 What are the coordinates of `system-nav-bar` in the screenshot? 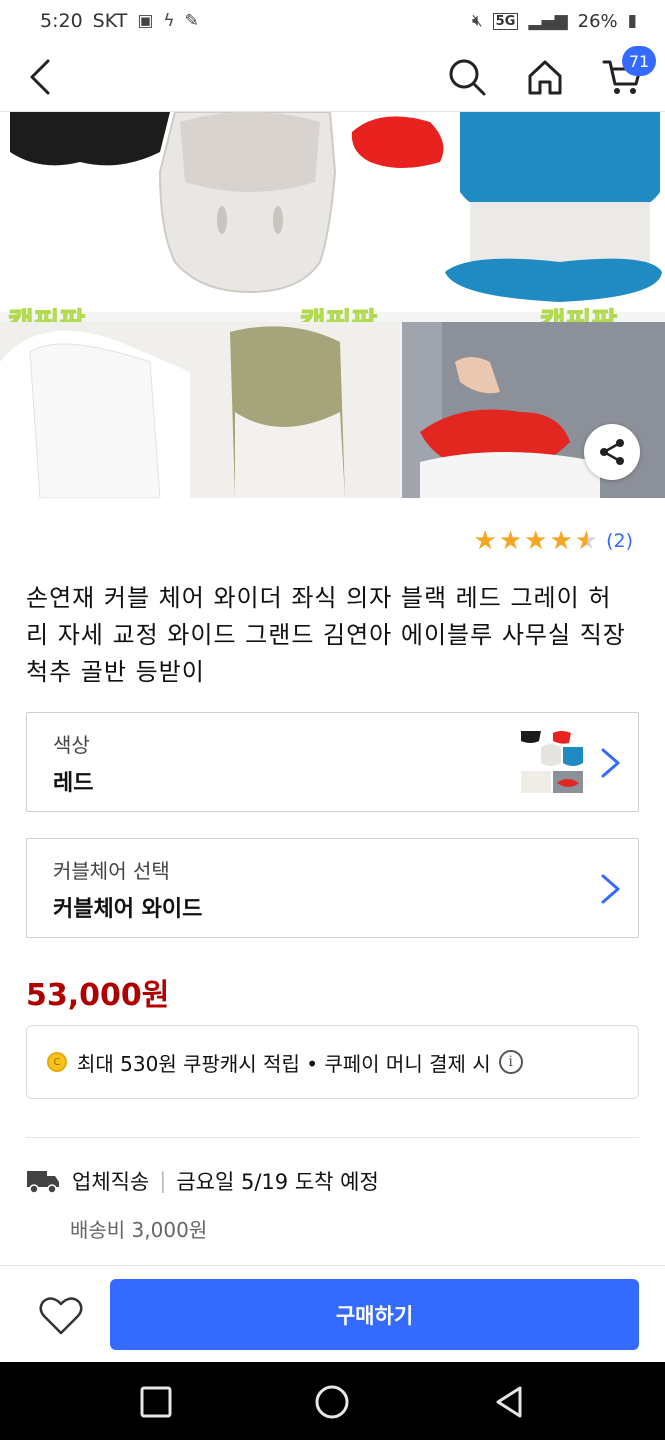 It's located at (332, 1401).